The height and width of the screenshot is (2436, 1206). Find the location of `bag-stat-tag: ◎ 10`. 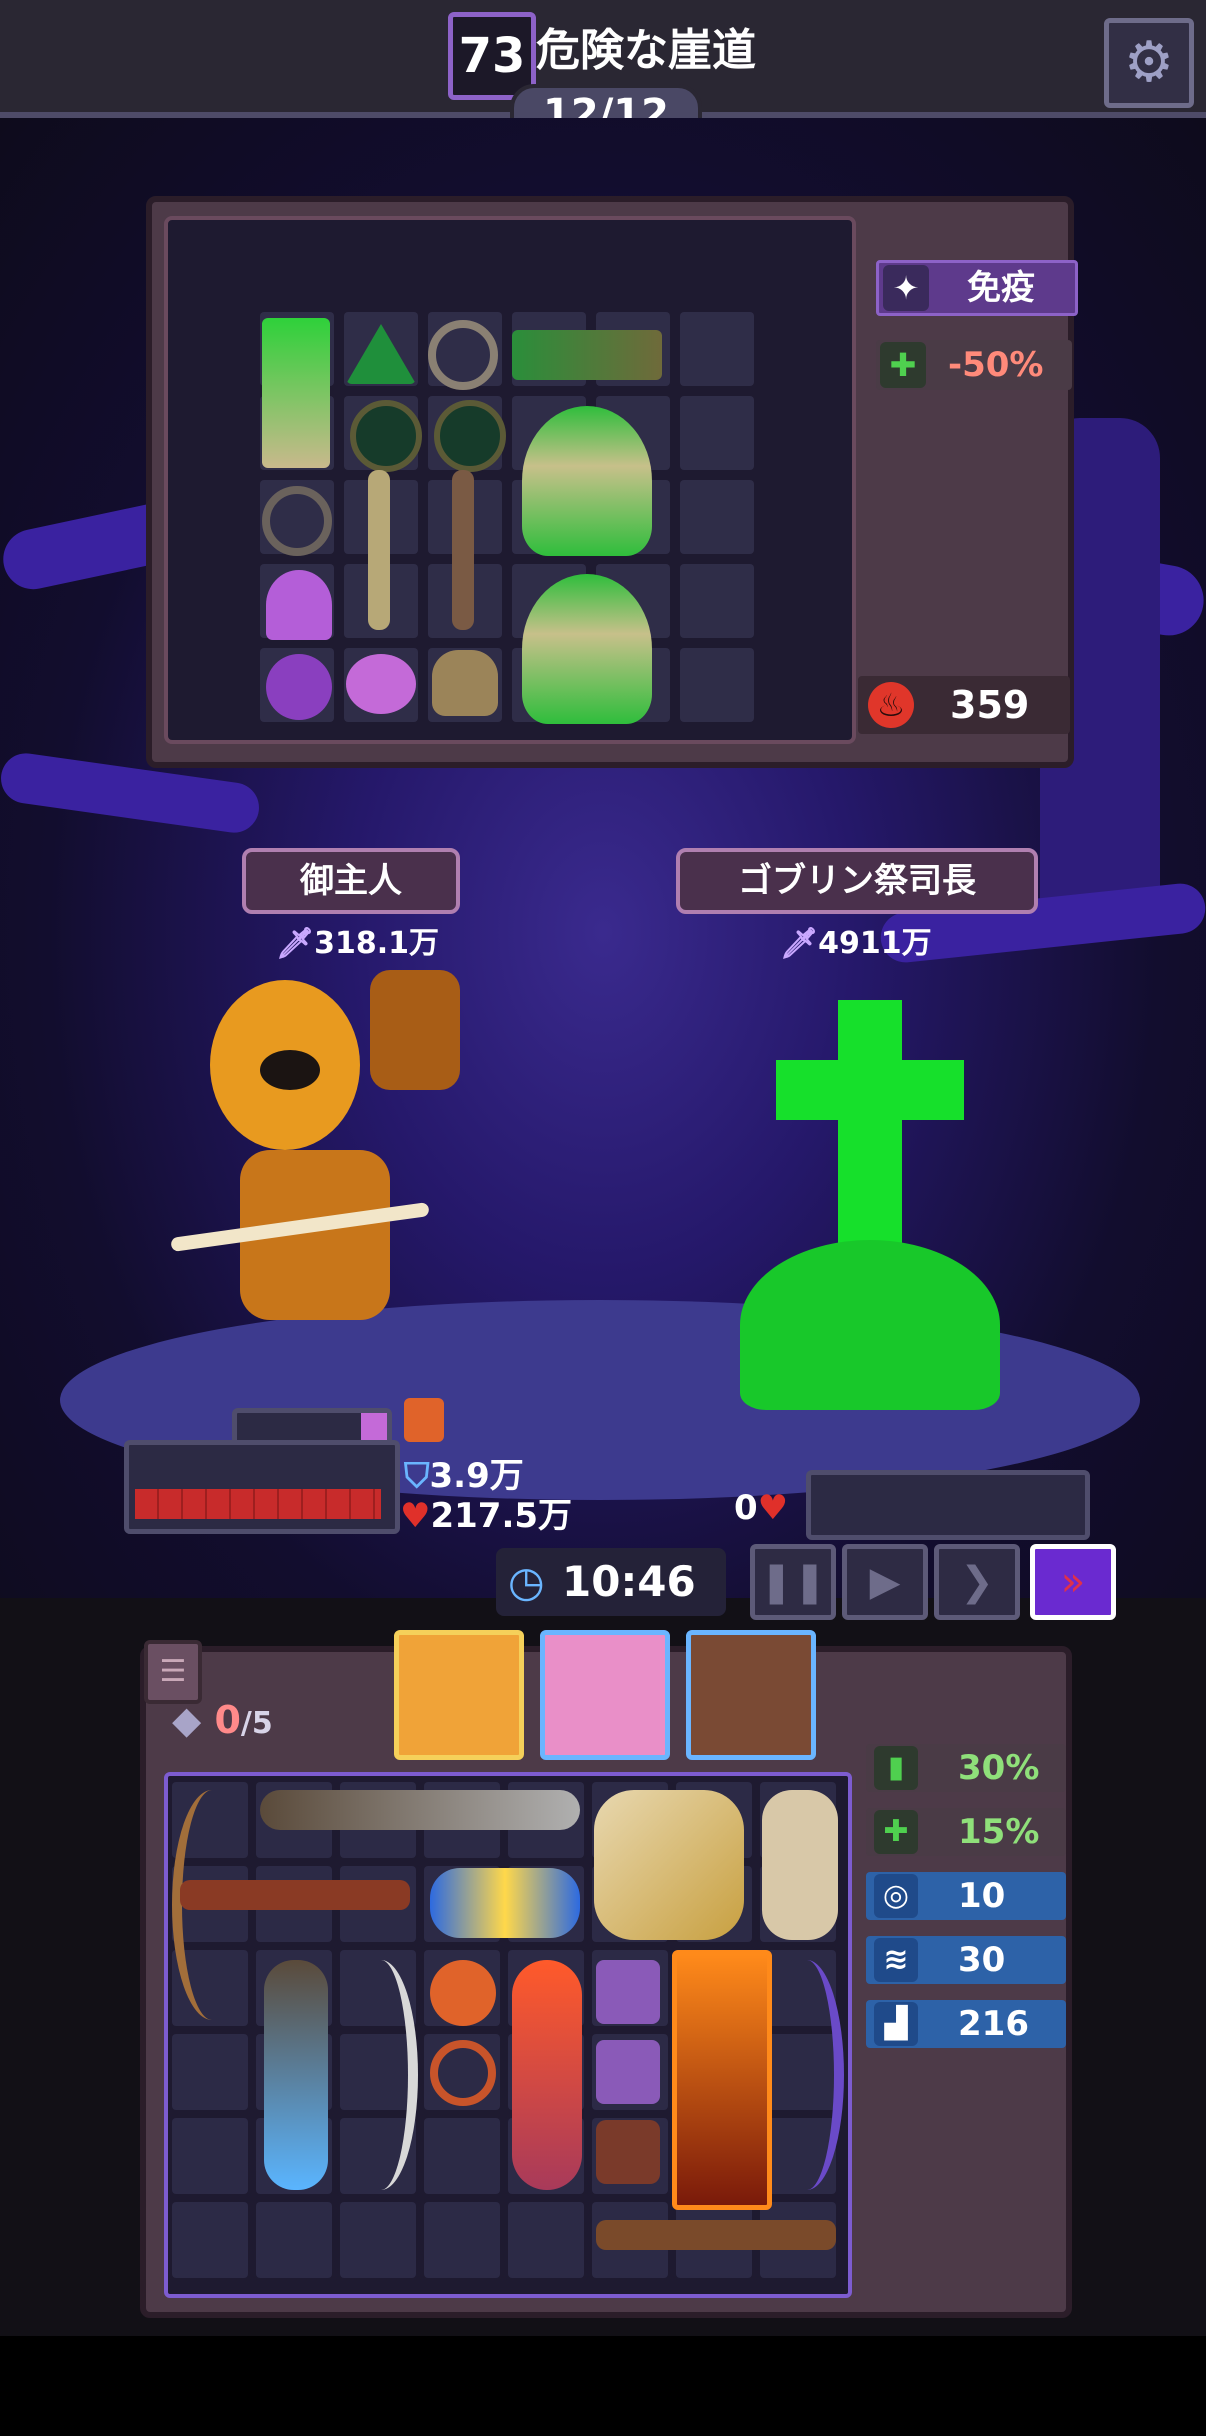

bag-stat-tag: ◎ 10 is located at coordinates (966, 1896).